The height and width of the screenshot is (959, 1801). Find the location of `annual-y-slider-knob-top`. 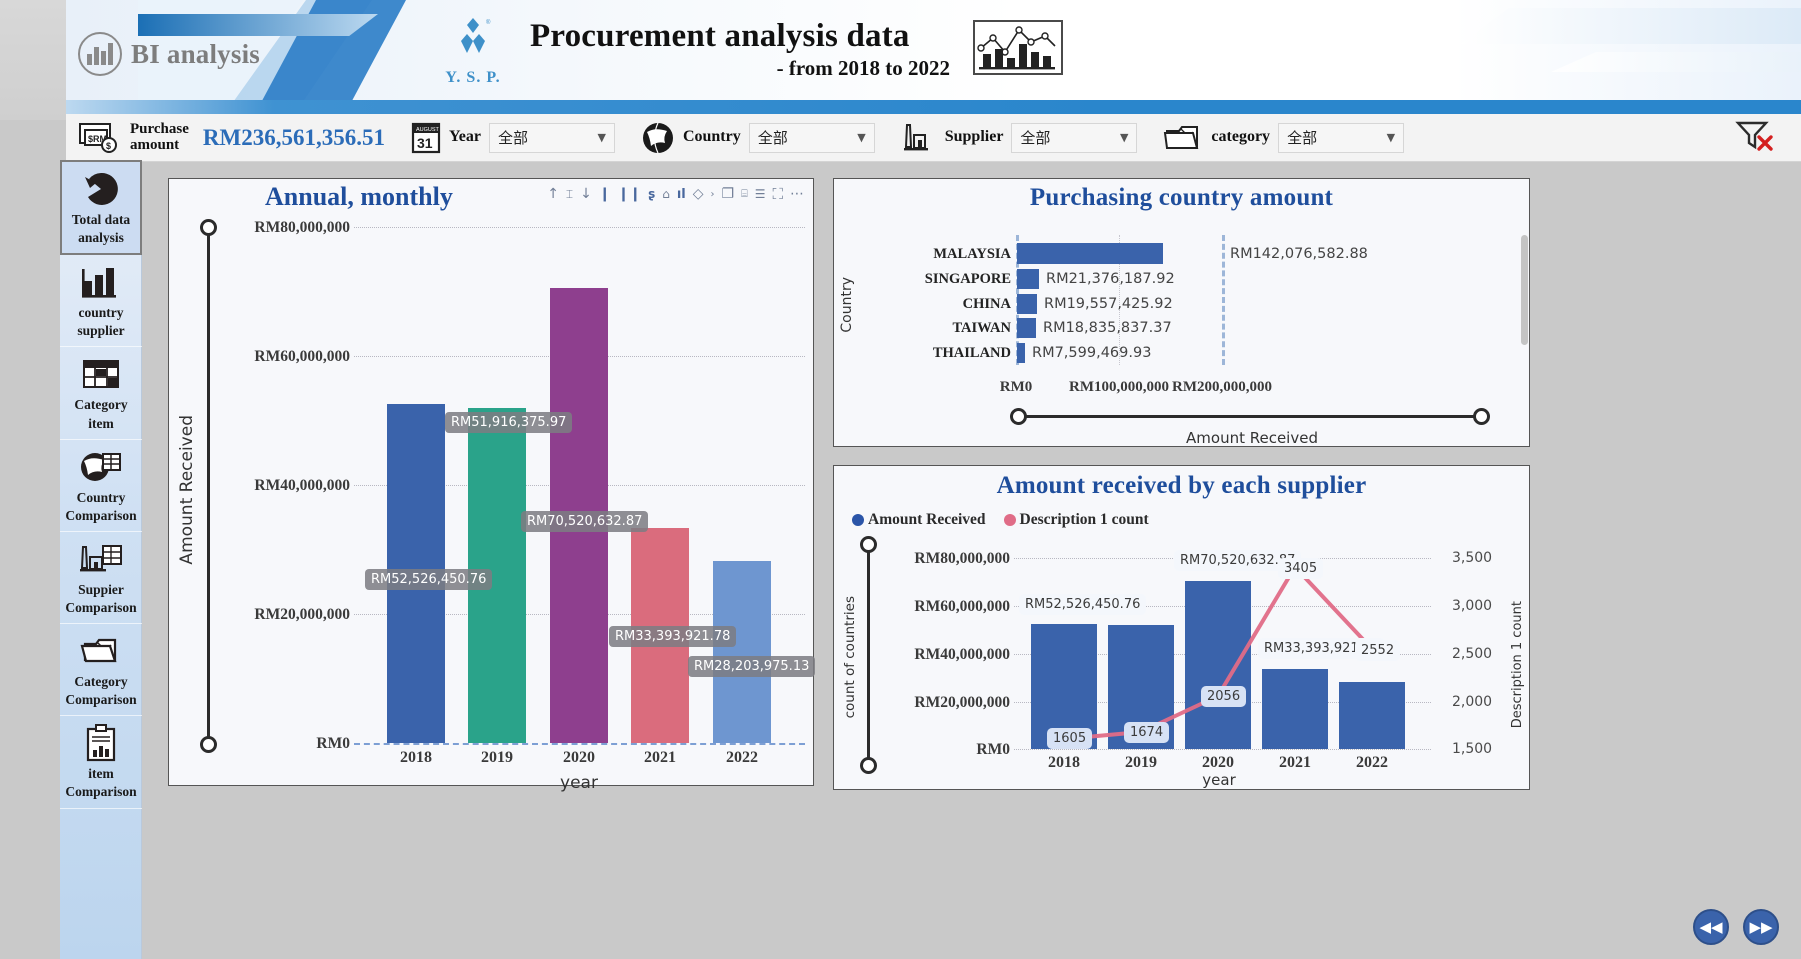

annual-y-slider-knob-top is located at coordinates (208, 227).